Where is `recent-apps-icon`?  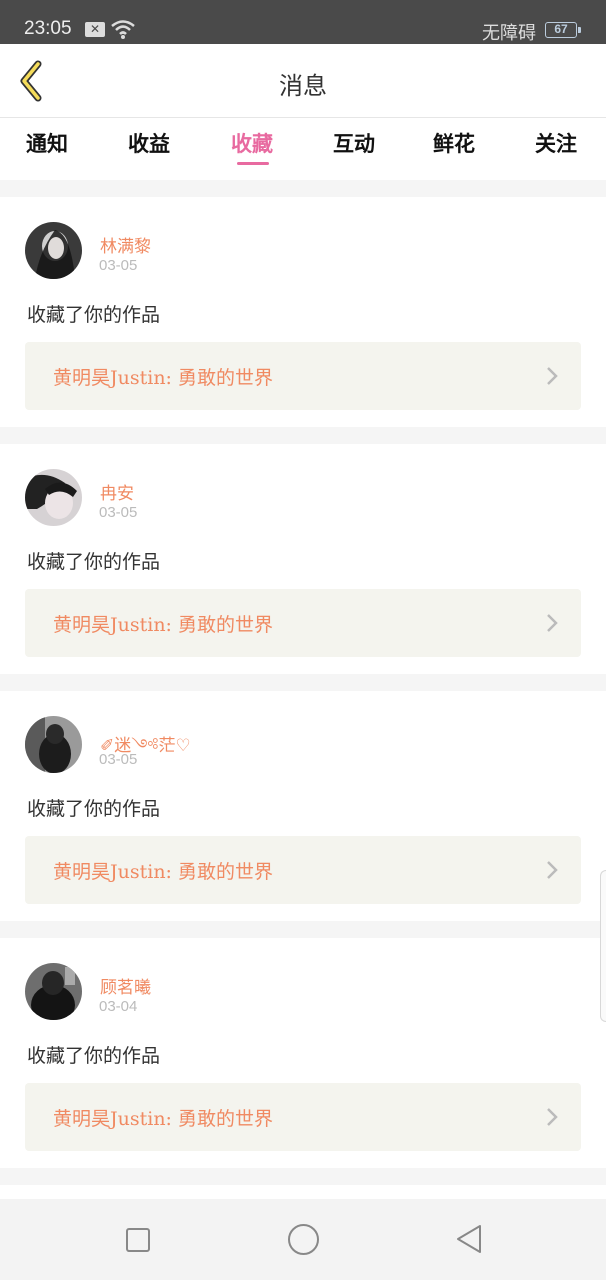
recent-apps-icon is located at coordinates (138, 1240).